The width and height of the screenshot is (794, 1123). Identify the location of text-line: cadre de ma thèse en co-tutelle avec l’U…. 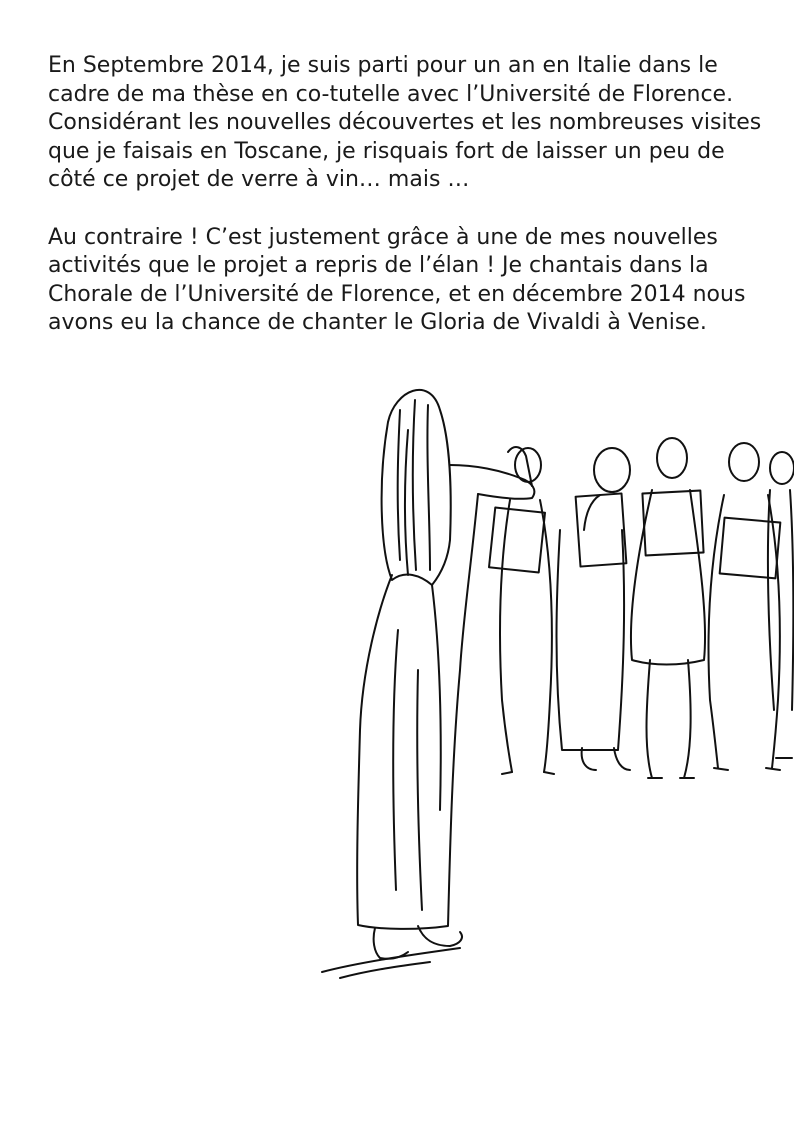
(391, 94).